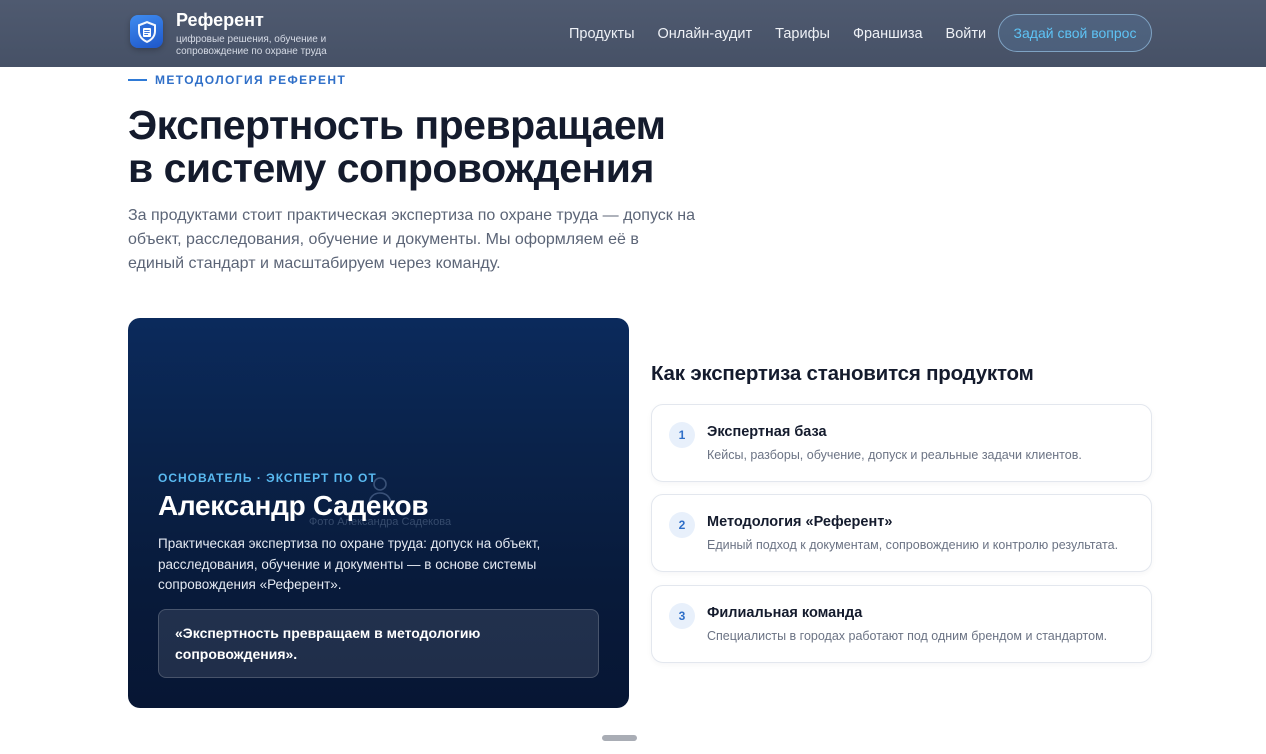 This screenshot has width=1266, height=754. I want to click on step-title: Методология «Референт», so click(800, 522).